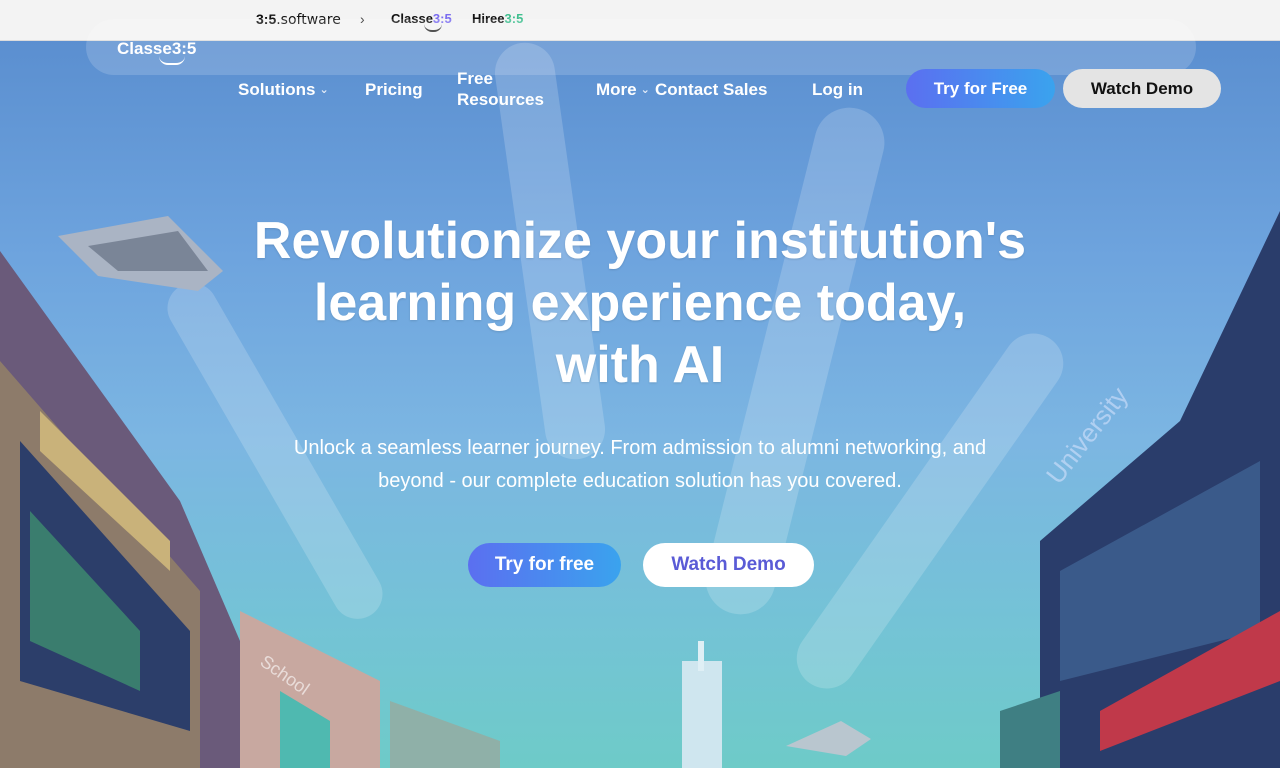  I want to click on nav-login-link: Log in, so click(837, 89).